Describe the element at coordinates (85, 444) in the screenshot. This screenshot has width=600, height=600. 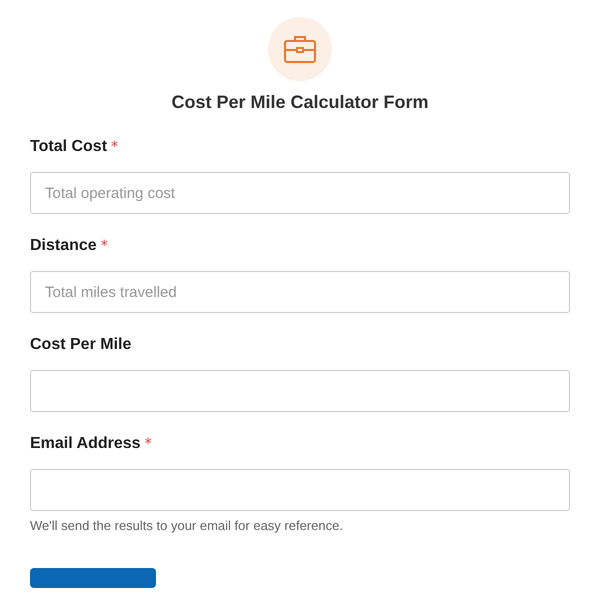
I see `field-label: Email Address` at that location.